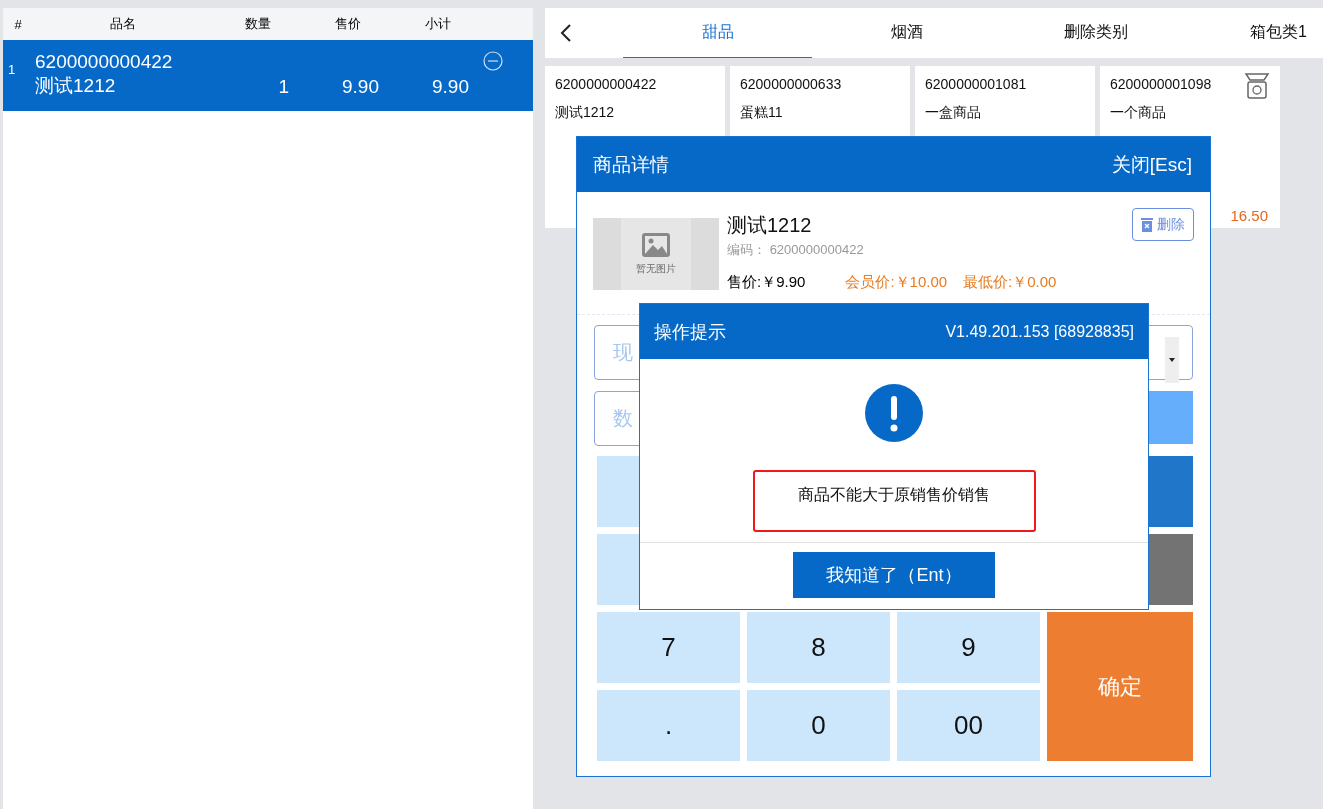 The image size is (1323, 809). Describe the element at coordinates (894, 501) in the screenshot. I see `error-message: 商品不能大于原销售价销售` at that location.